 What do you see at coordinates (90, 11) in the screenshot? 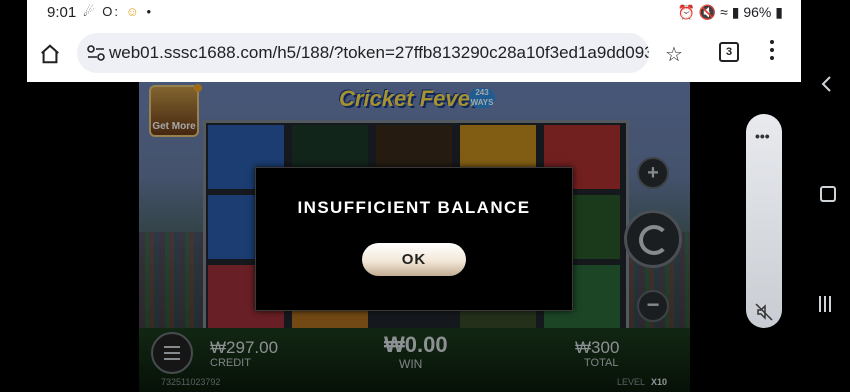
I see `notification-icon: ☄` at bounding box center [90, 11].